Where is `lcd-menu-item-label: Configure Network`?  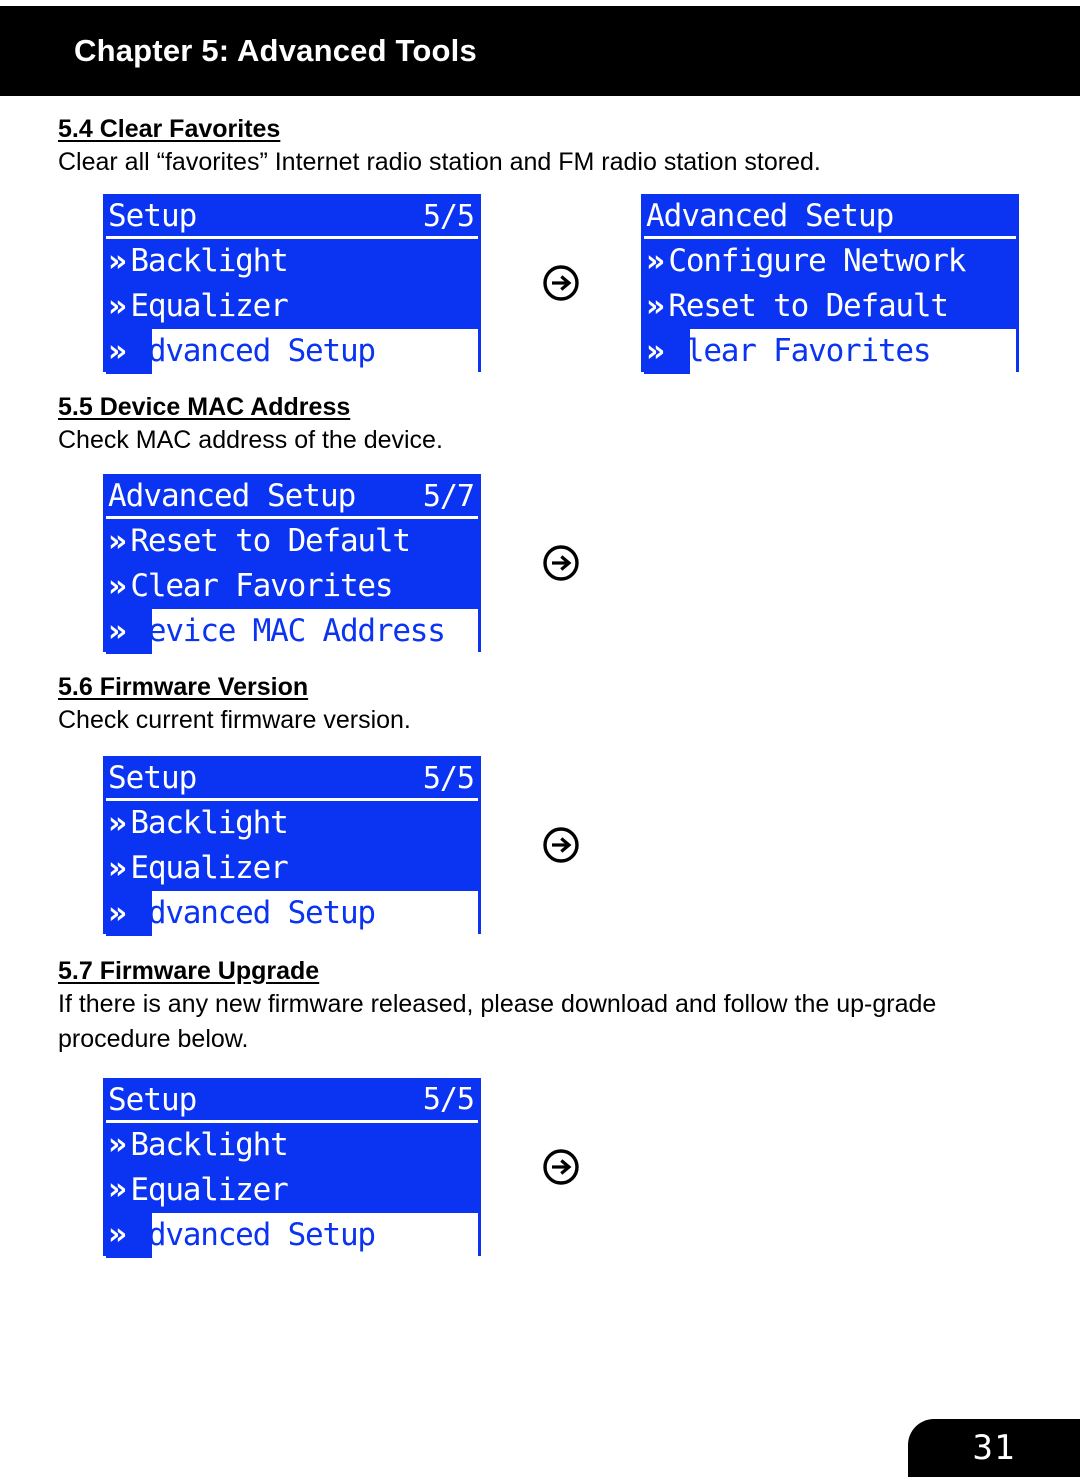
lcd-menu-item-label: Configure Network is located at coordinates (817, 261).